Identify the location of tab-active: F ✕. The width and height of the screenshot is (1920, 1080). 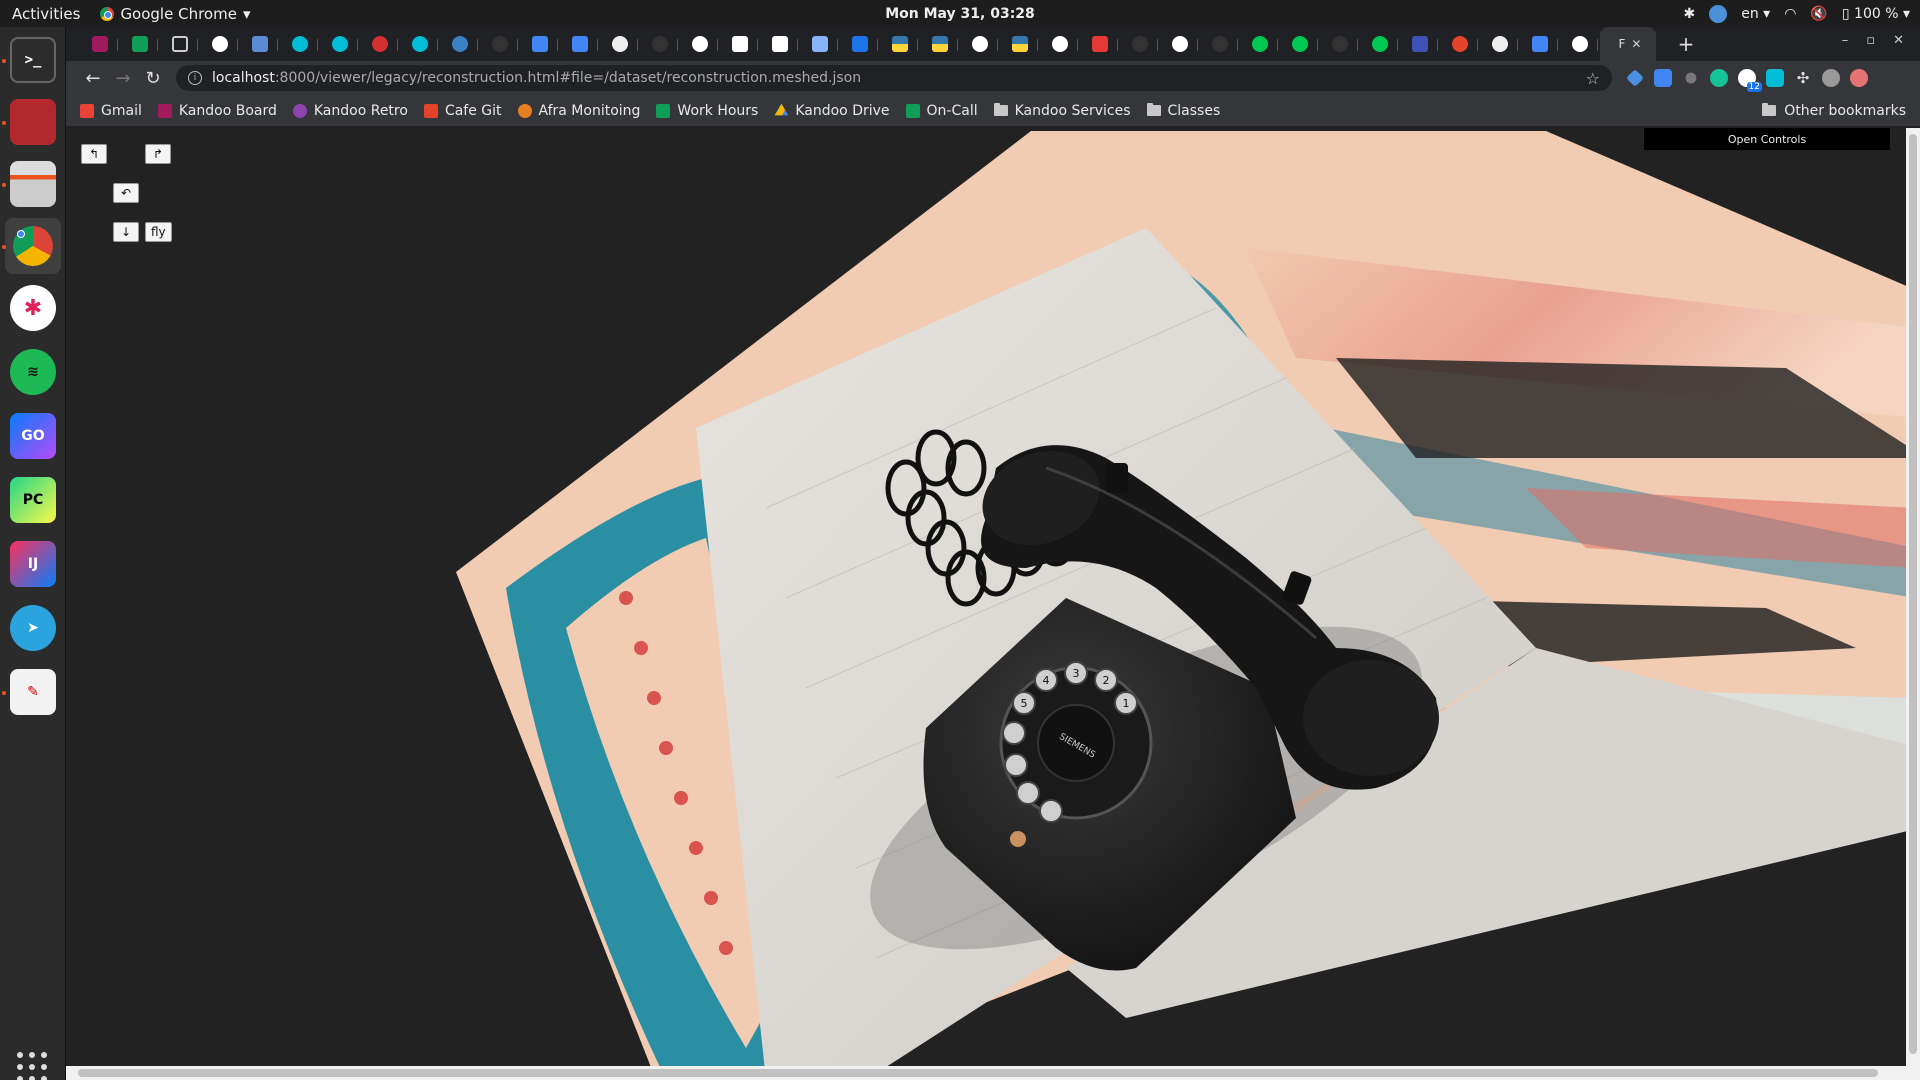
(1628, 44).